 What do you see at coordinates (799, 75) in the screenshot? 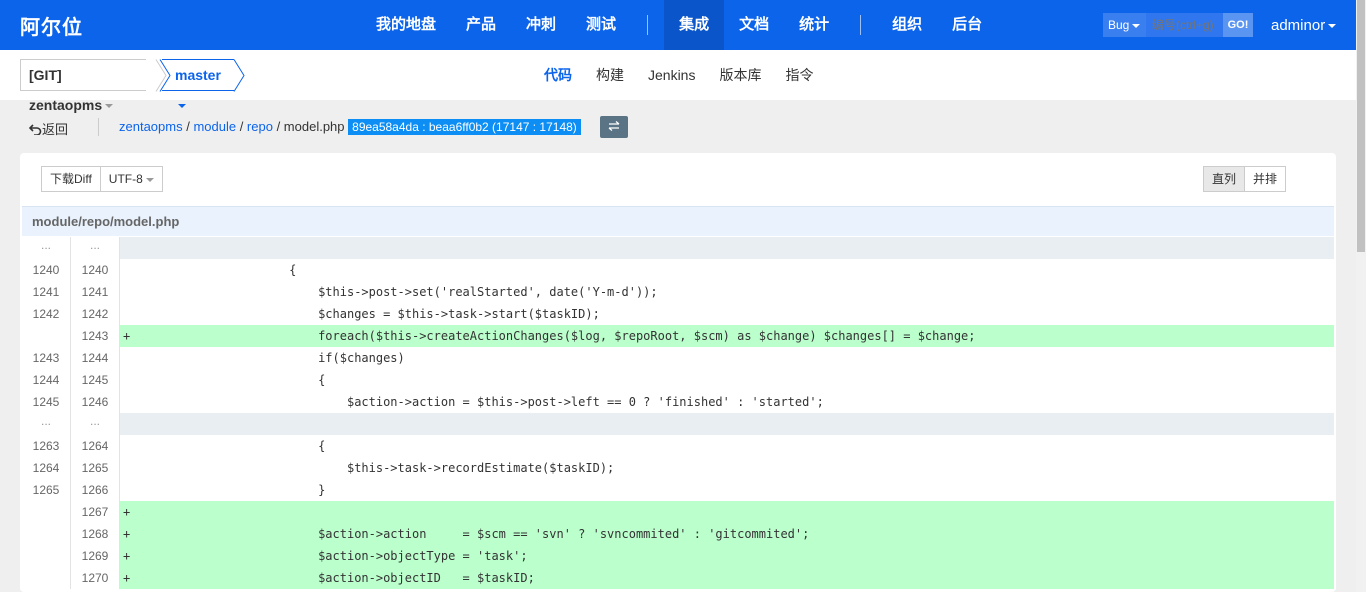
I see `tab-commands: 指令` at bounding box center [799, 75].